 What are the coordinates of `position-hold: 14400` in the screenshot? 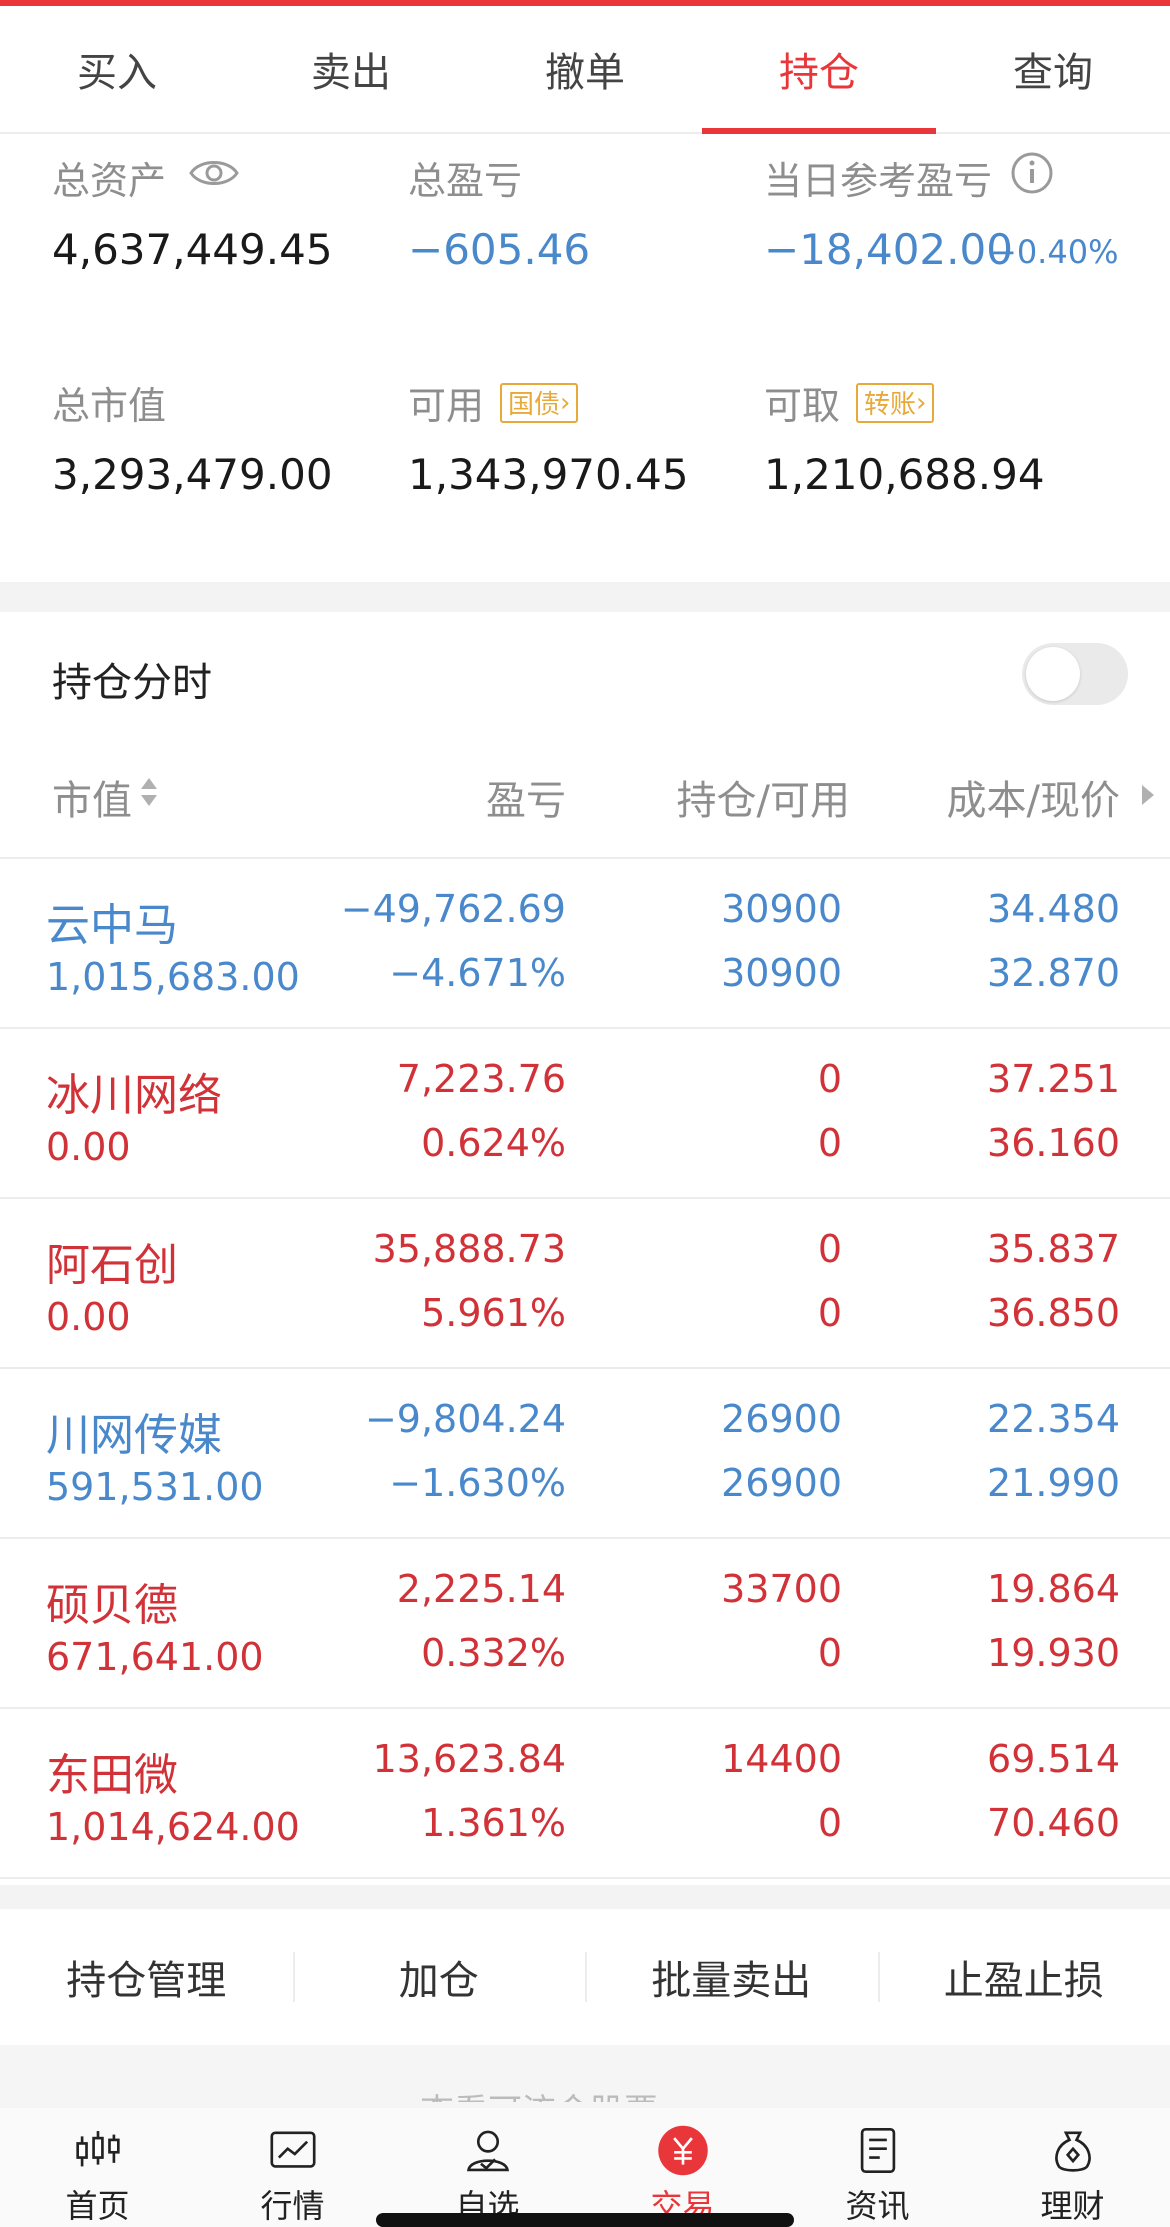 It's located at (781, 1759).